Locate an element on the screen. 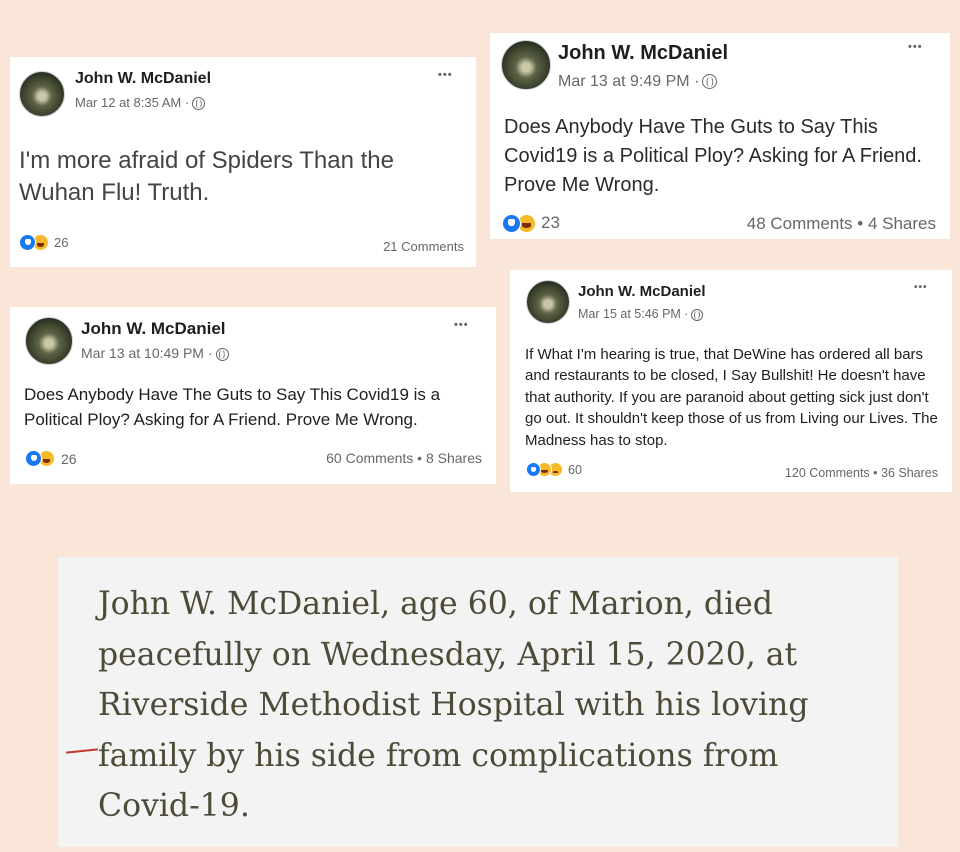 This screenshot has width=960, height=852. post-stats: 120 Comments • 36 Shares is located at coordinates (861, 473).